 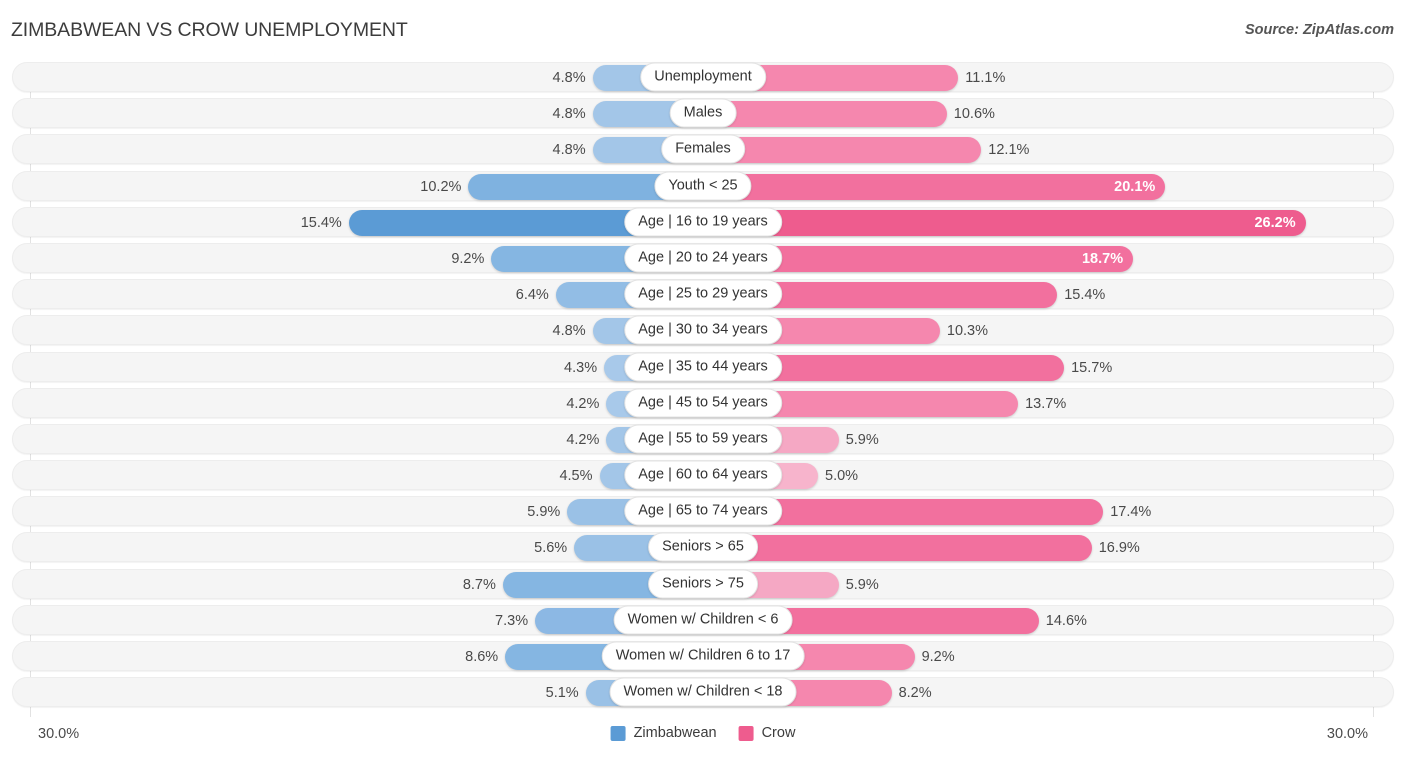 What do you see at coordinates (1048, 114) in the screenshot?
I see `bar-track-right: 10.6%` at bounding box center [1048, 114].